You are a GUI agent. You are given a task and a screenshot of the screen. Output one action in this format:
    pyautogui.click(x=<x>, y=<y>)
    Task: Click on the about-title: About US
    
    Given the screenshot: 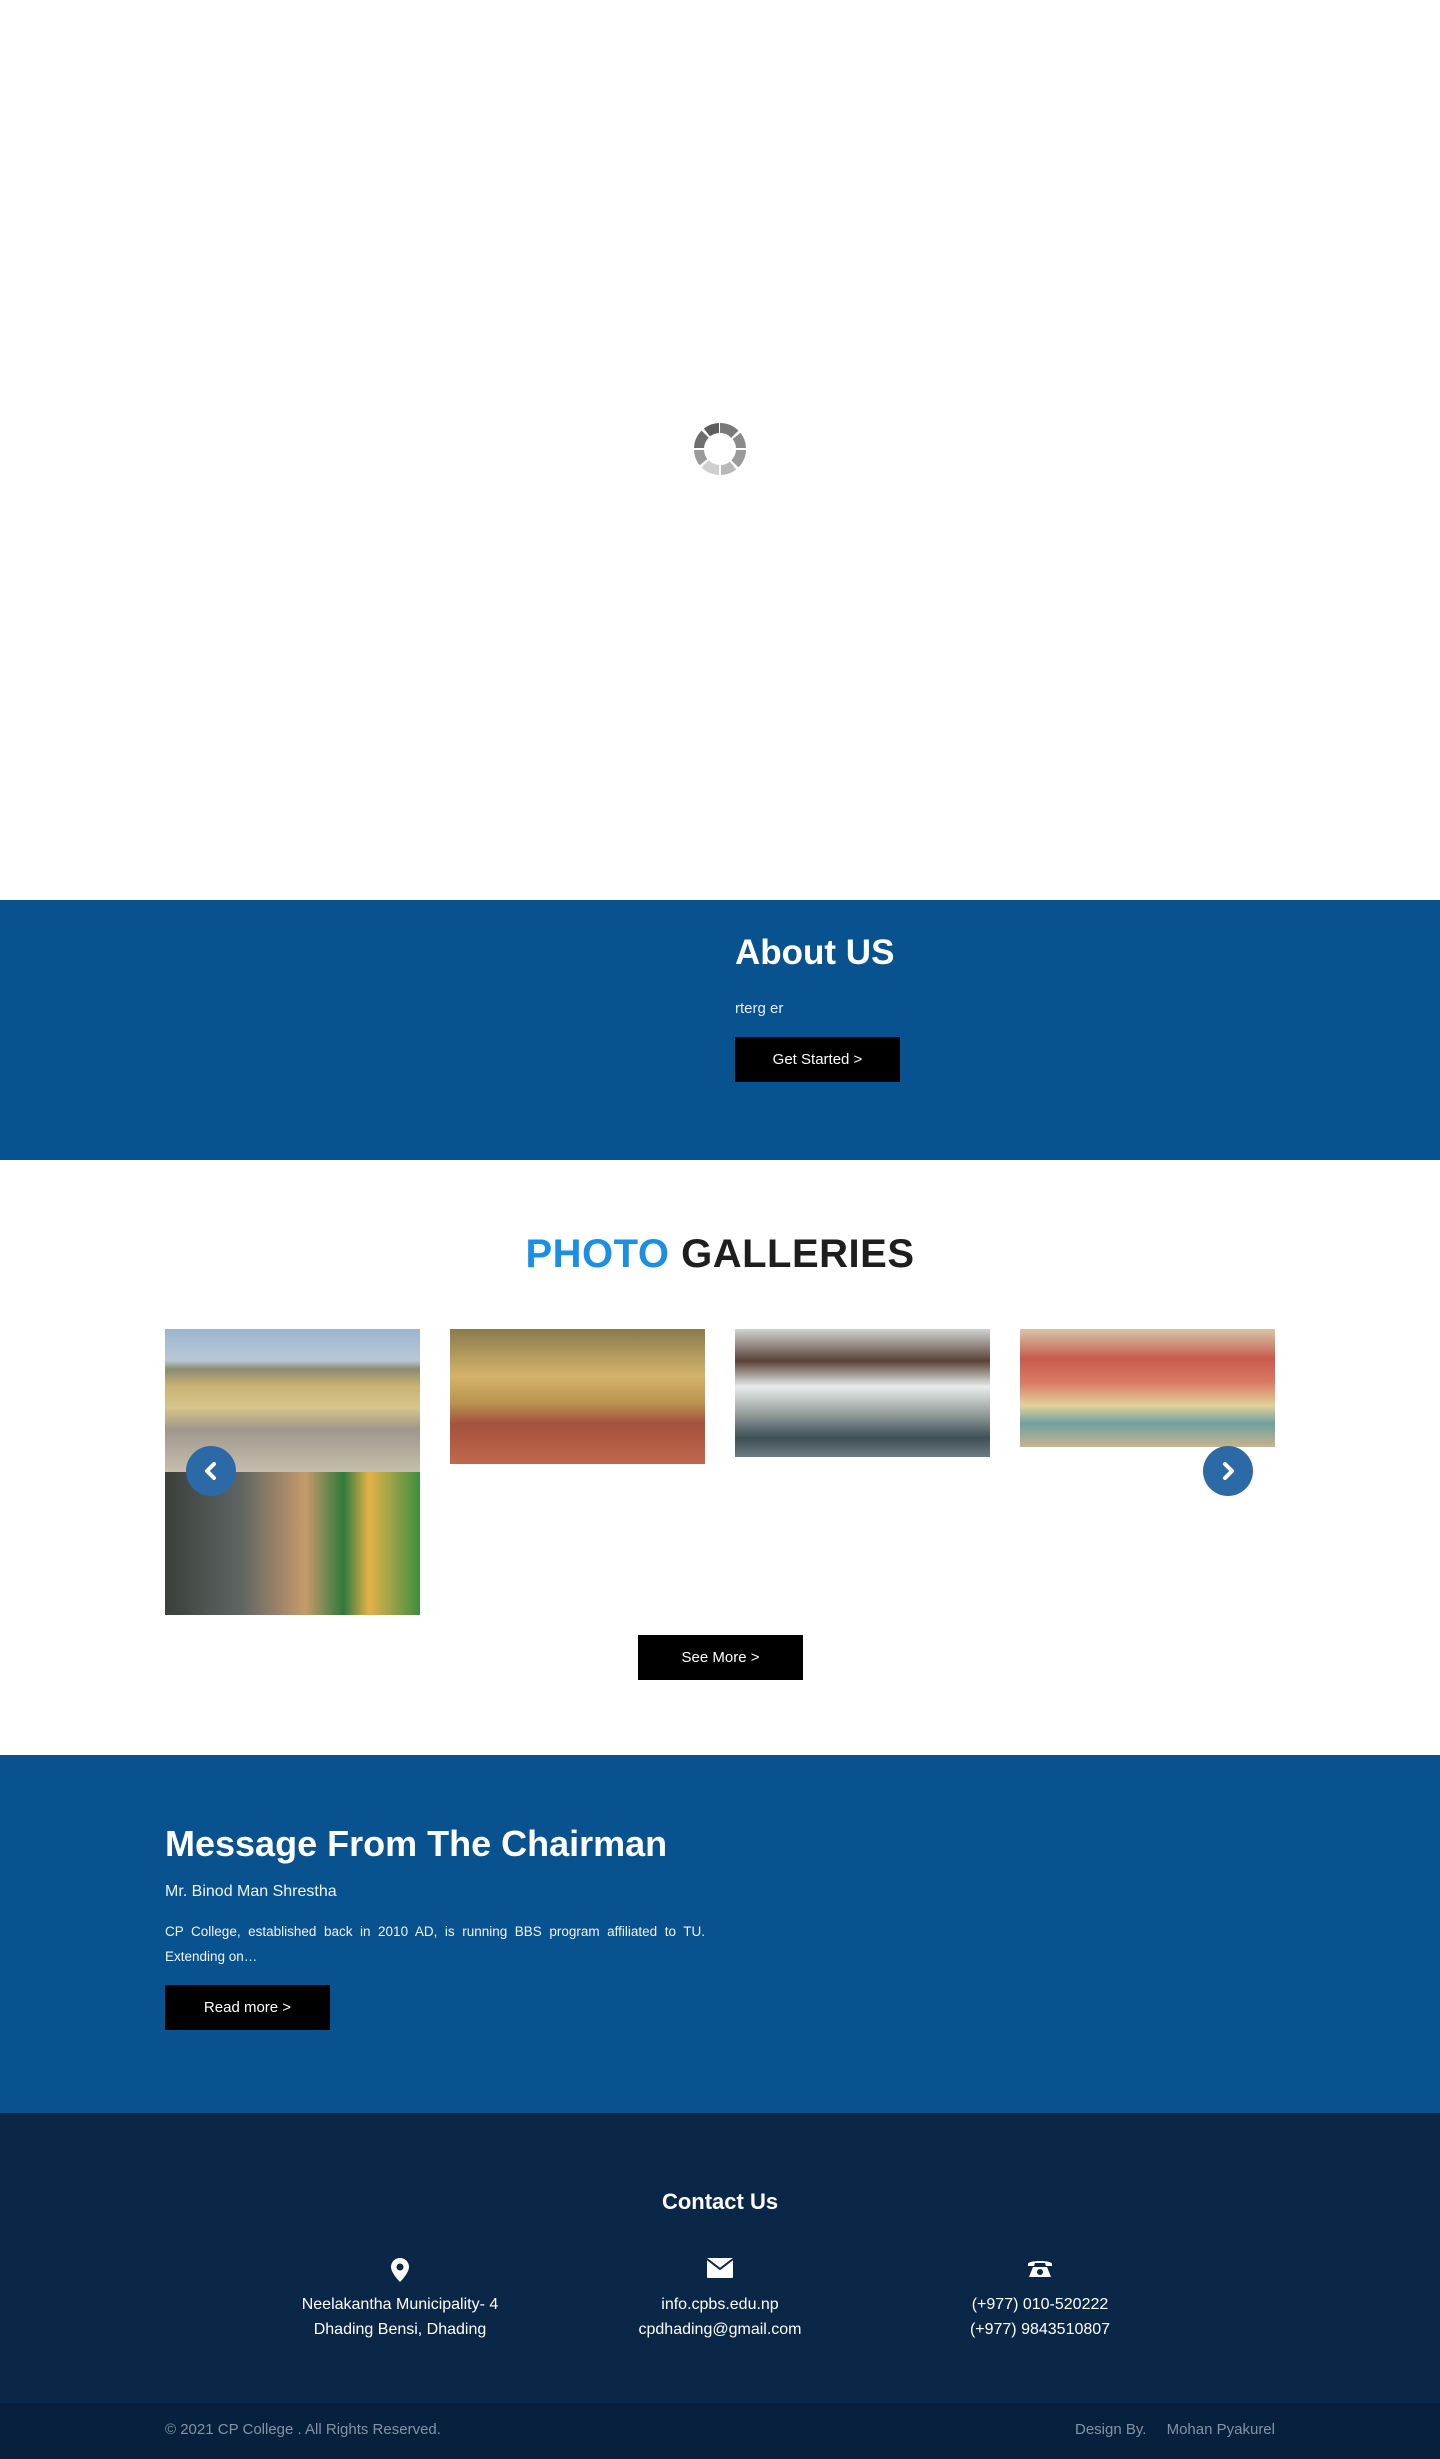 What is the action you would take?
    pyautogui.click(x=815, y=952)
    